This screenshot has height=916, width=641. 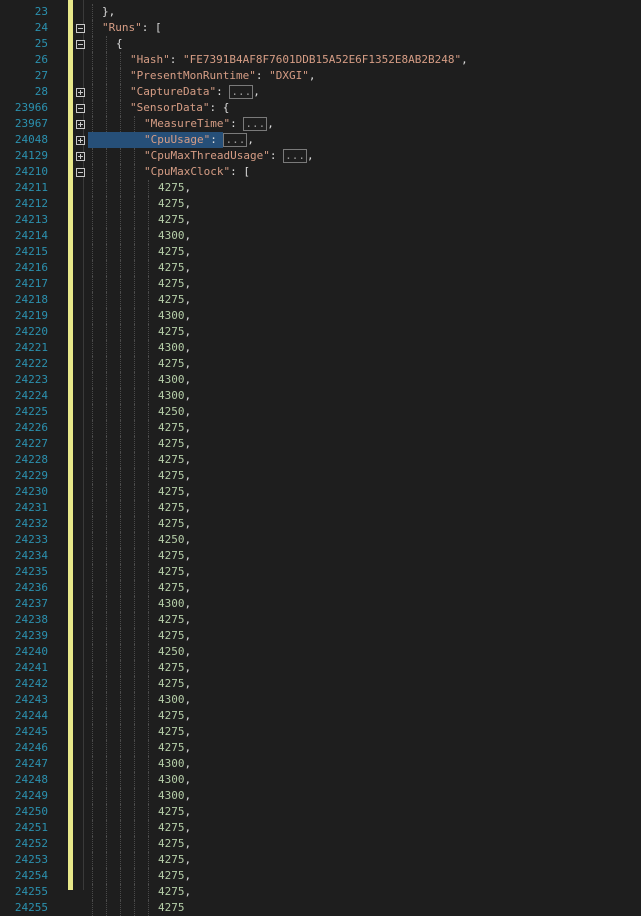 What do you see at coordinates (320, 732) in the screenshot?
I see `code-line: 24245 4275,` at bounding box center [320, 732].